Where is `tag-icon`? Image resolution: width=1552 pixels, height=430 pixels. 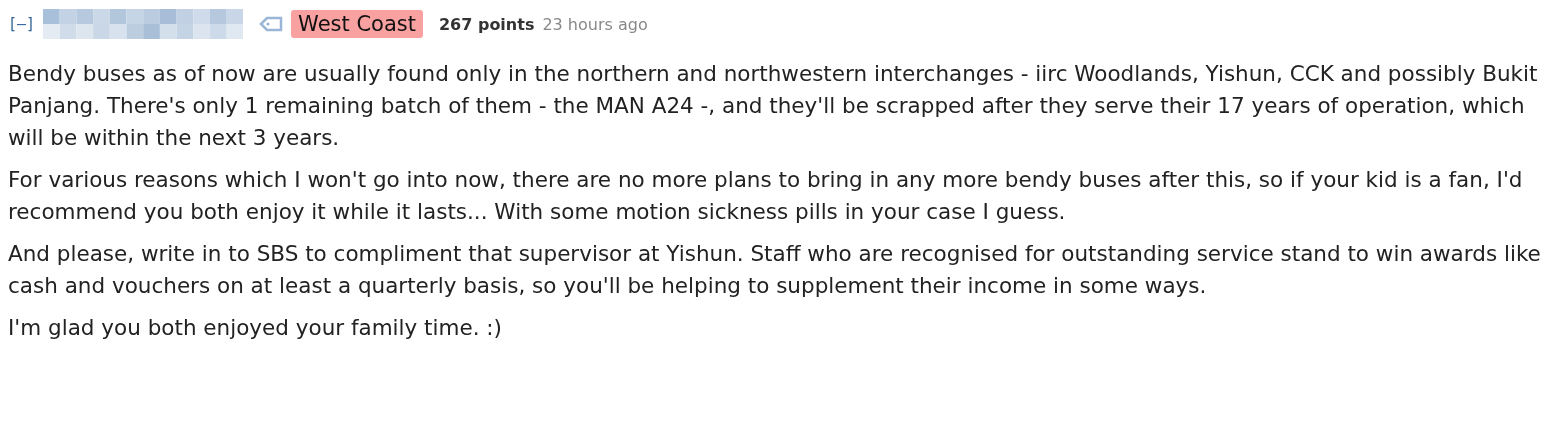 tag-icon is located at coordinates (271, 24).